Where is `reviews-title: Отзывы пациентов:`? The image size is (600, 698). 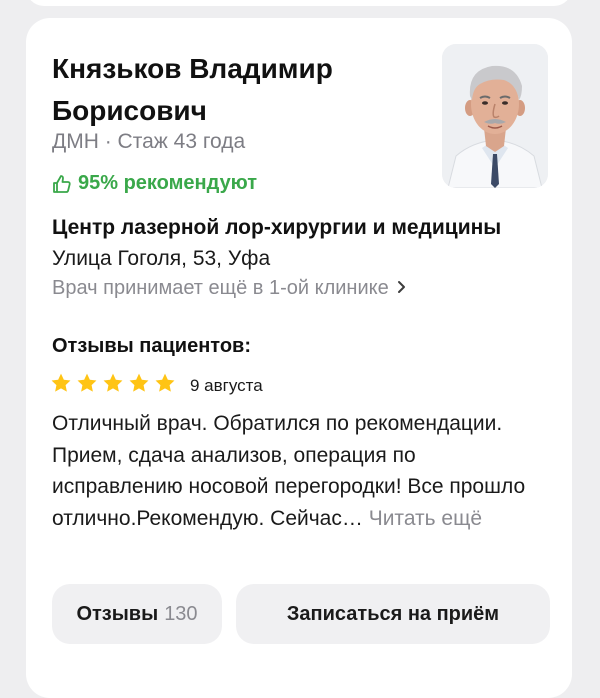 reviews-title: Отзывы пациентов: is located at coordinates (152, 346).